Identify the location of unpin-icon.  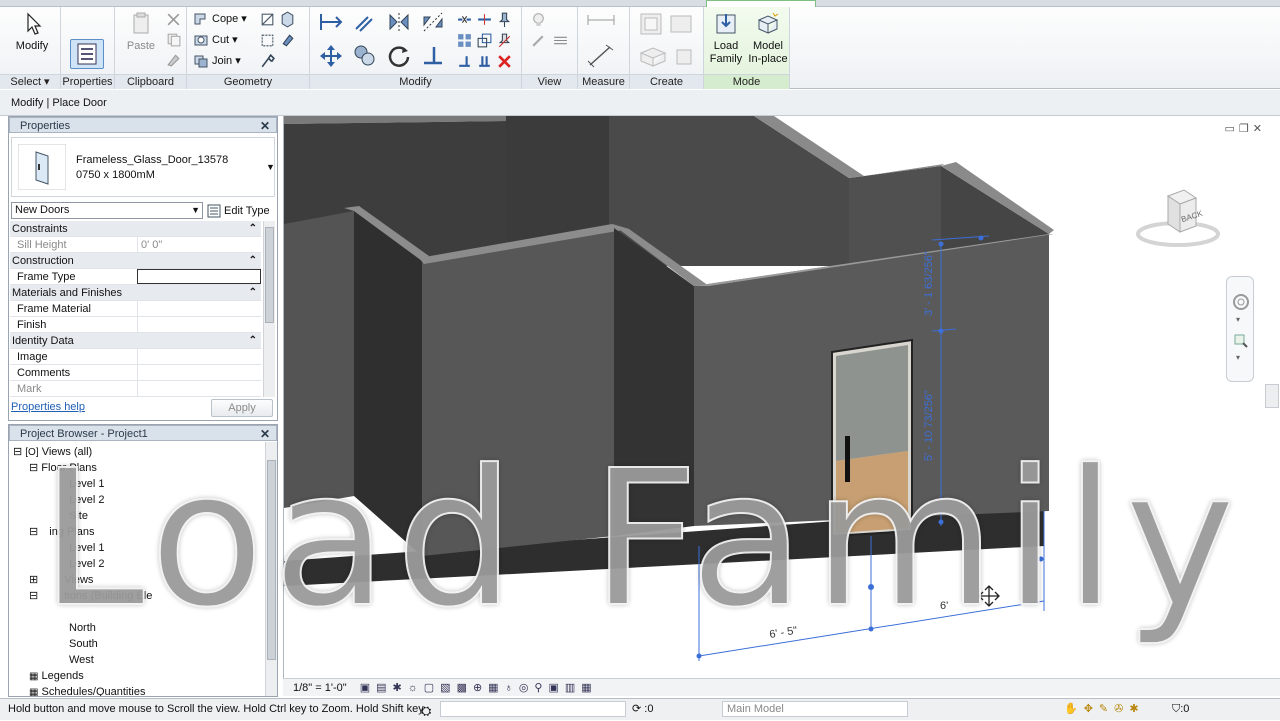
(504, 40).